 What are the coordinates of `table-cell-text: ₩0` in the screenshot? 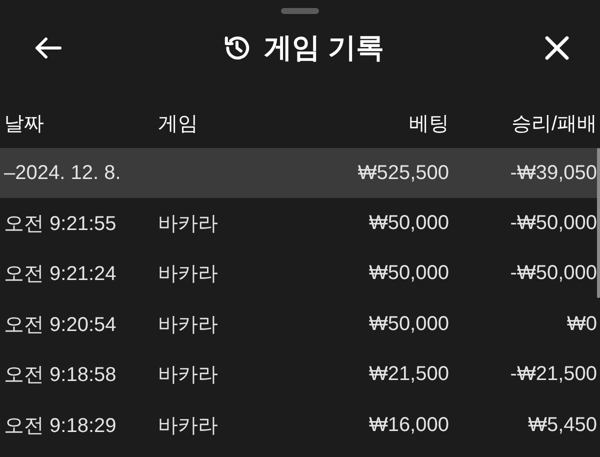 It's located at (581, 324).